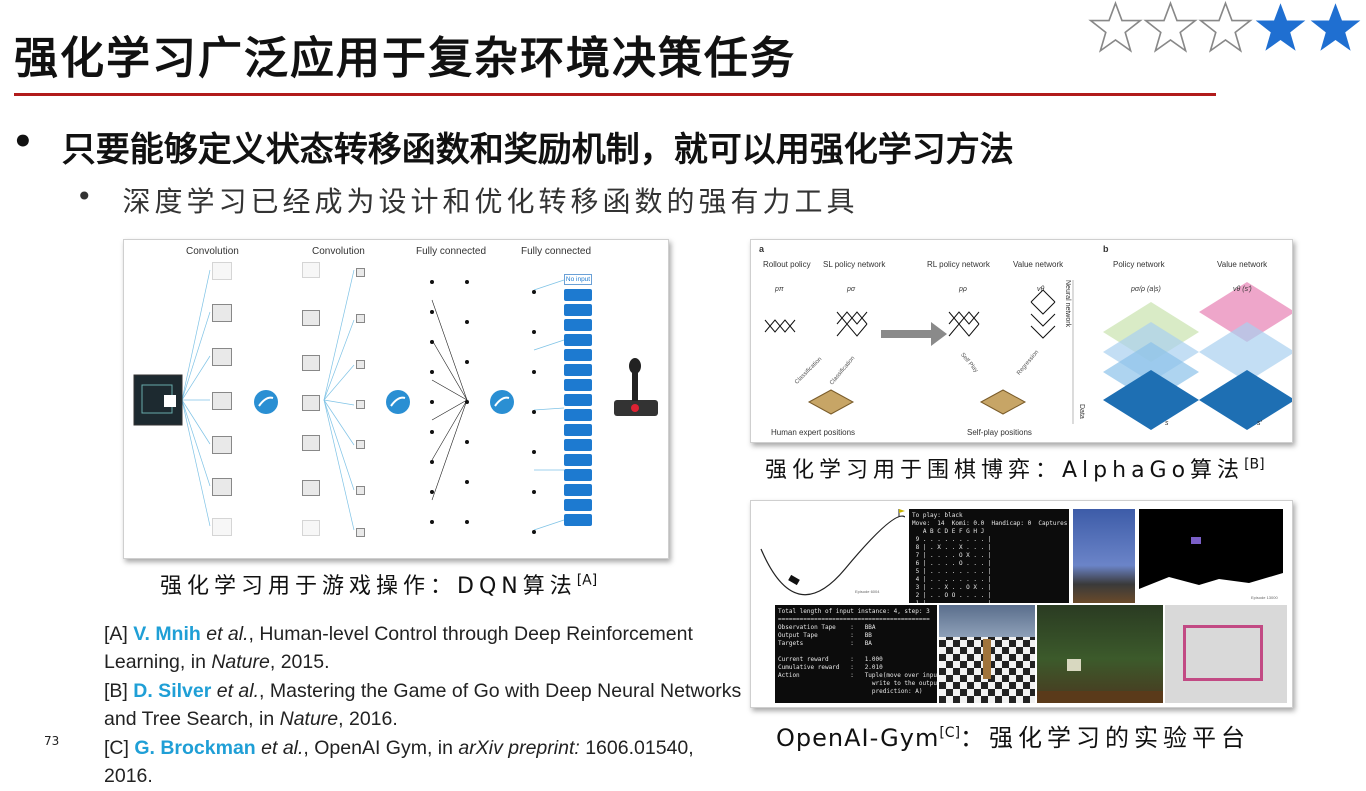 This screenshot has width=1366, height=791. What do you see at coordinates (578, 355) in the screenshot?
I see `action-down` at bounding box center [578, 355].